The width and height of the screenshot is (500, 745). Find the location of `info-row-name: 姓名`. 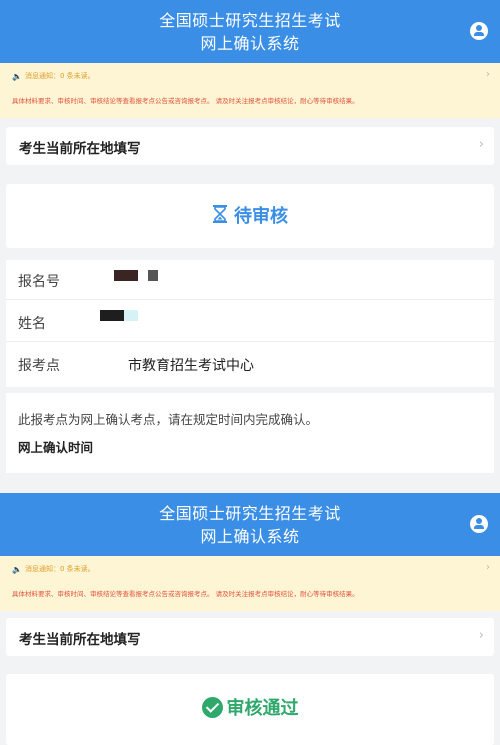

info-row-name: 姓名 is located at coordinates (250, 322).